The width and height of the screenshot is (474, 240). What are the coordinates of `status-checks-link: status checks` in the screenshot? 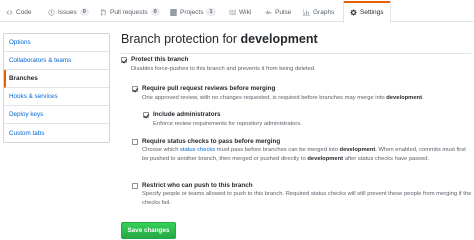 It's located at (197, 150).